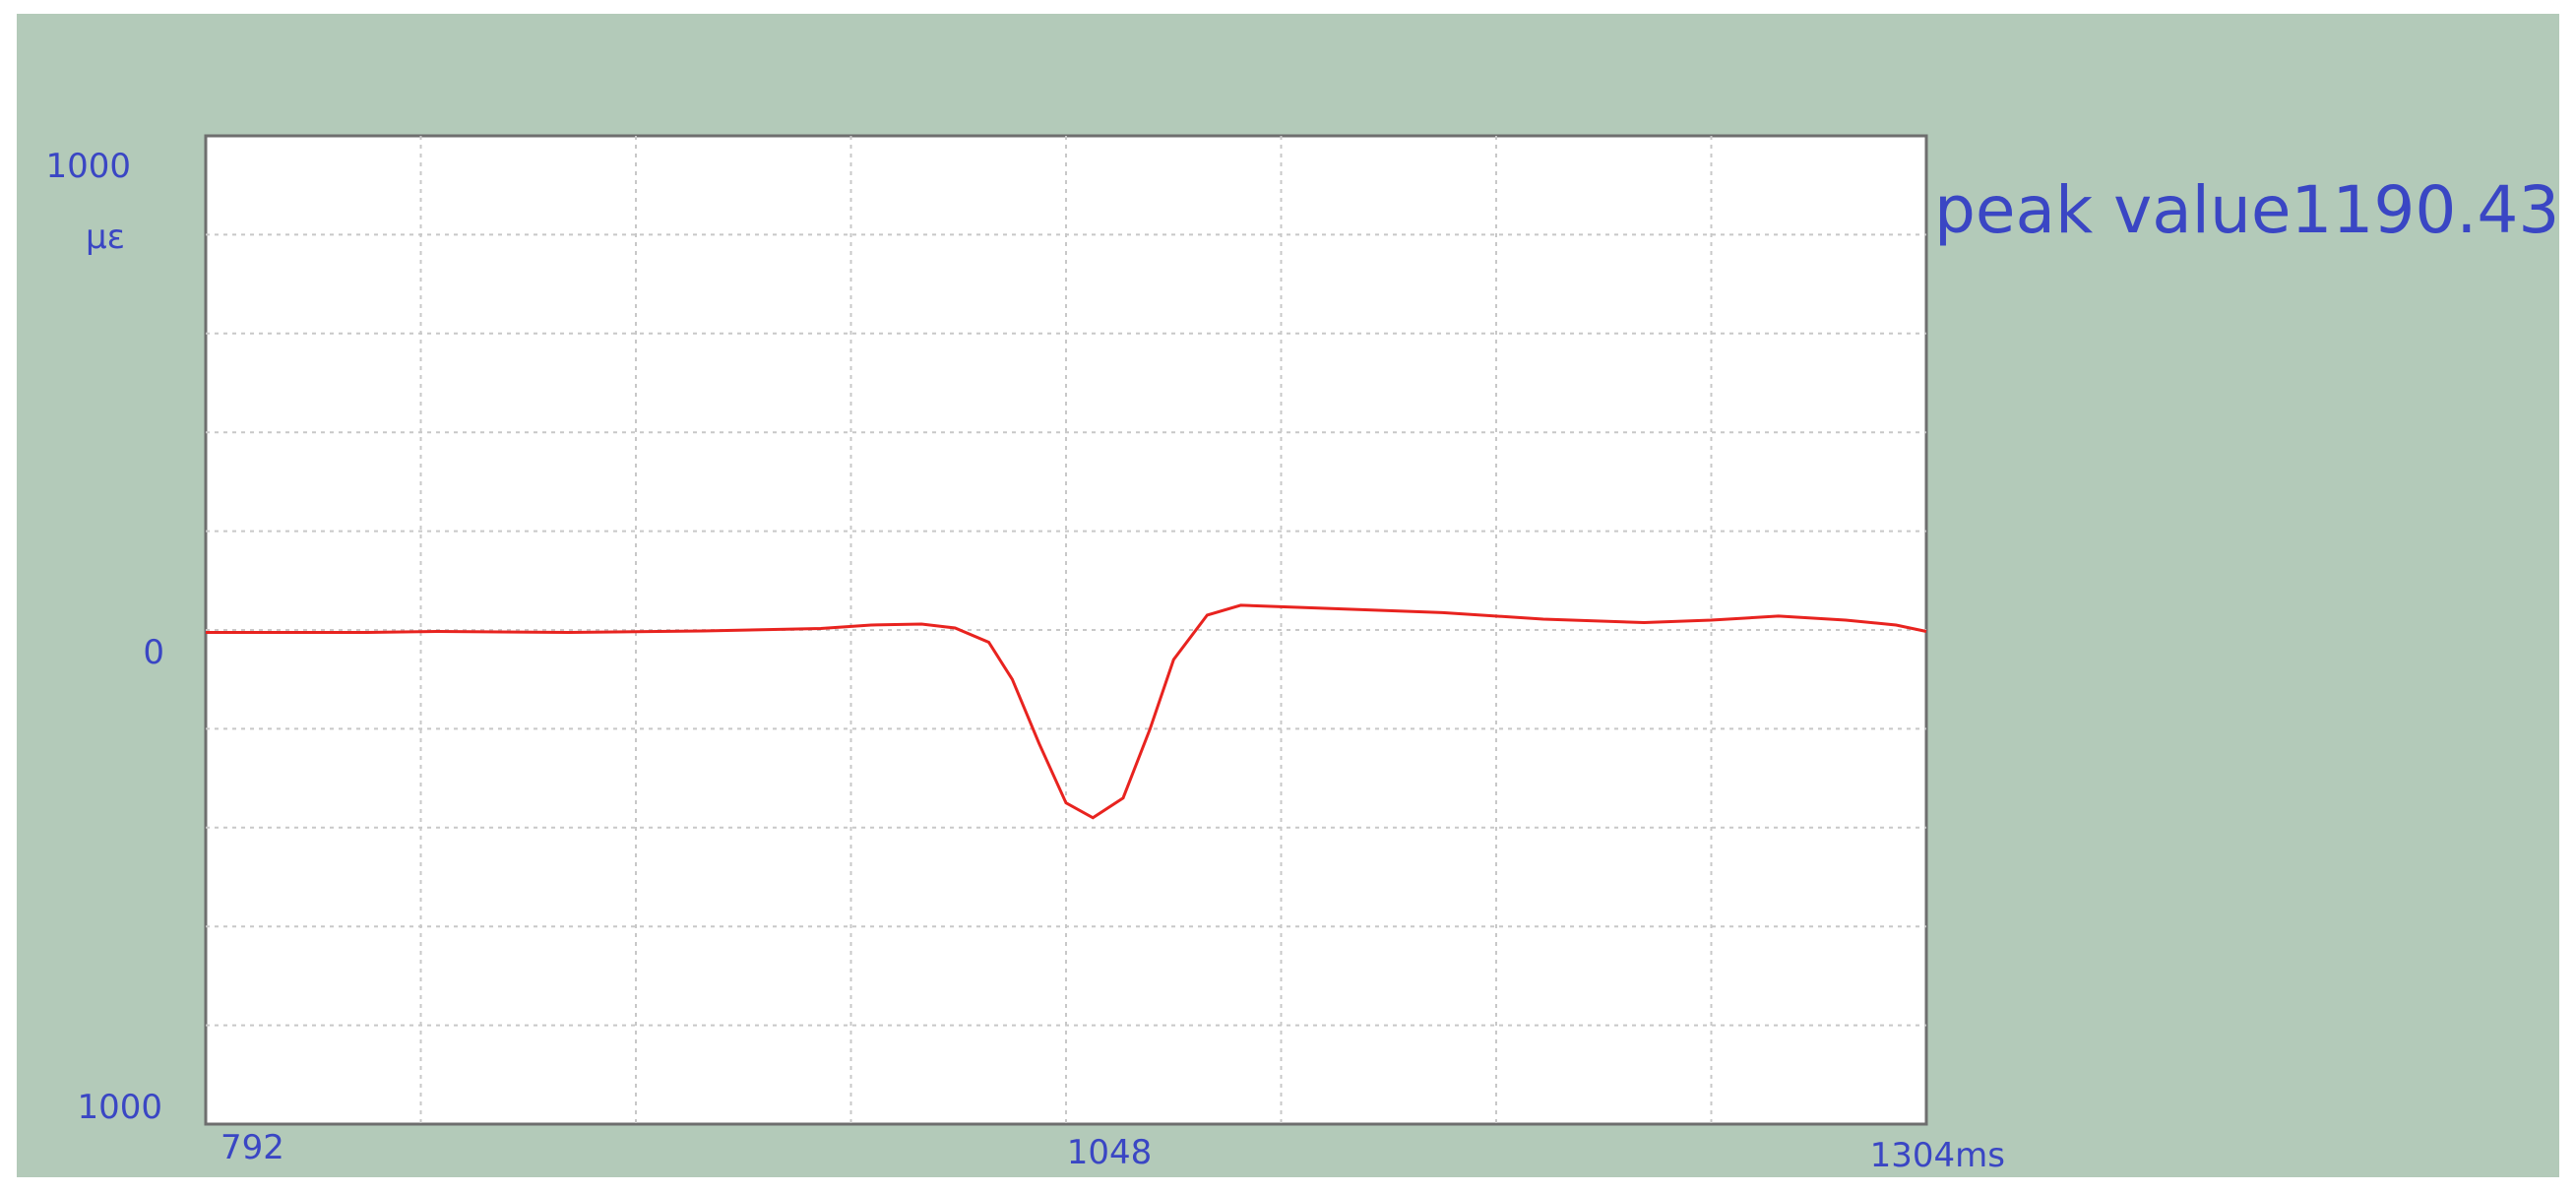  What do you see at coordinates (120, 1107) in the screenshot?
I see `y-tick-label-bottom: 1000` at bounding box center [120, 1107].